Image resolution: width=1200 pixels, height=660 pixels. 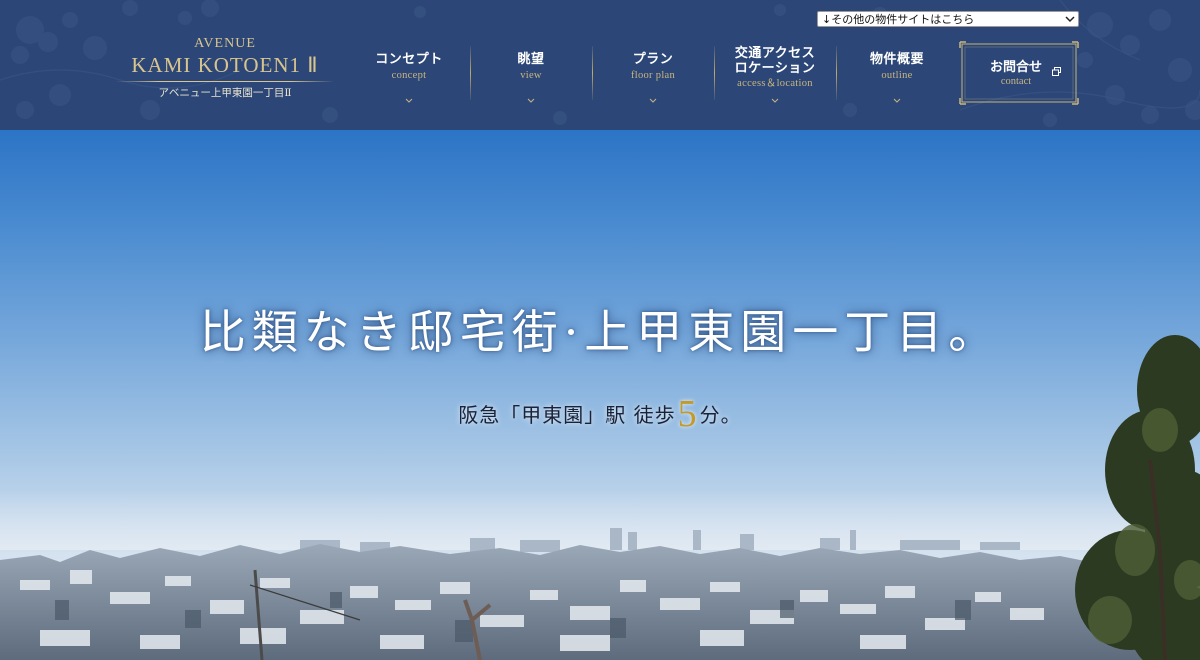 What do you see at coordinates (567, 415) in the screenshot?
I see `hero-subline-text: 阪急「甲東園」駅 徒歩` at bounding box center [567, 415].